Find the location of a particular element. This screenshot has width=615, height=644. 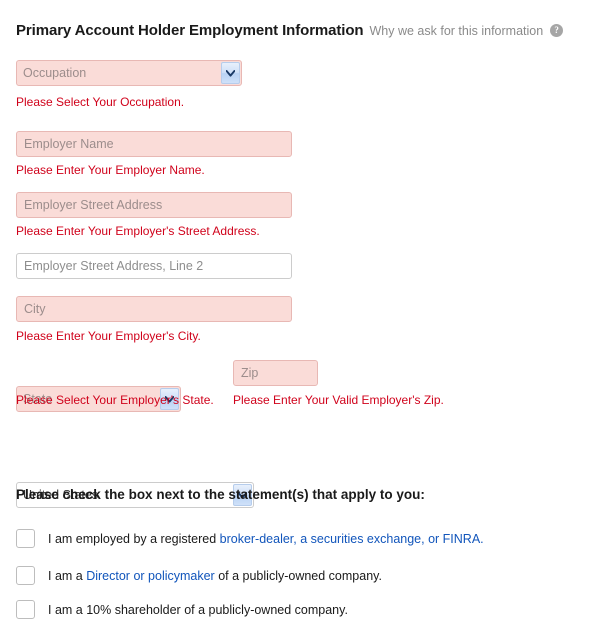

employer-name-input is located at coordinates (154, 144).